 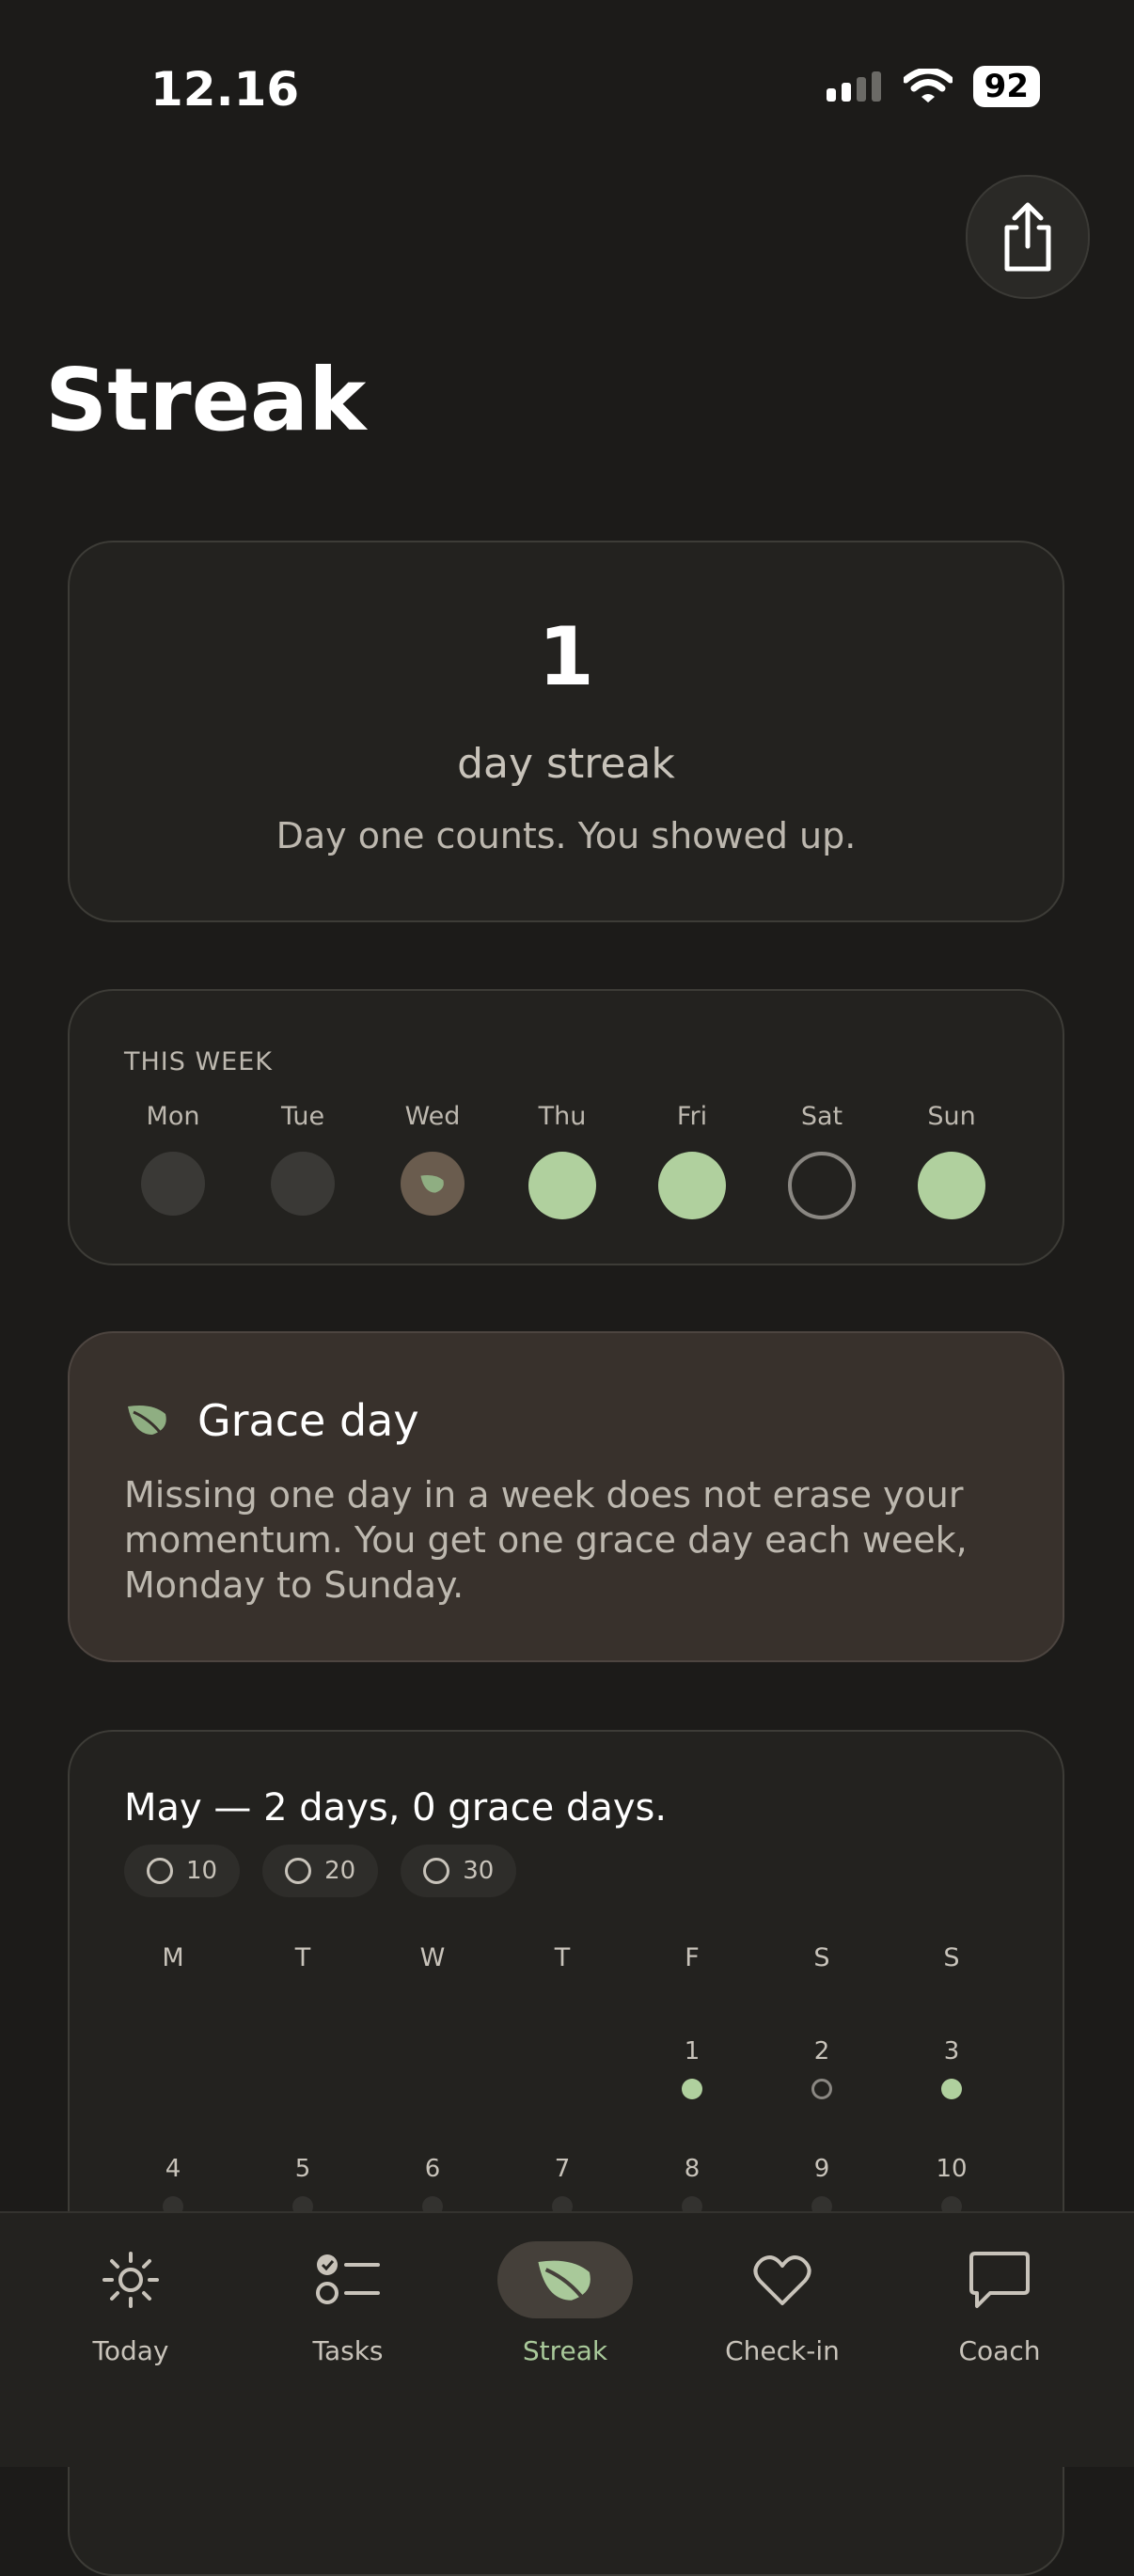 What do you see at coordinates (821, 2068) in the screenshot?
I see `calendar-day: 2` at bounding box center [821, 2068].